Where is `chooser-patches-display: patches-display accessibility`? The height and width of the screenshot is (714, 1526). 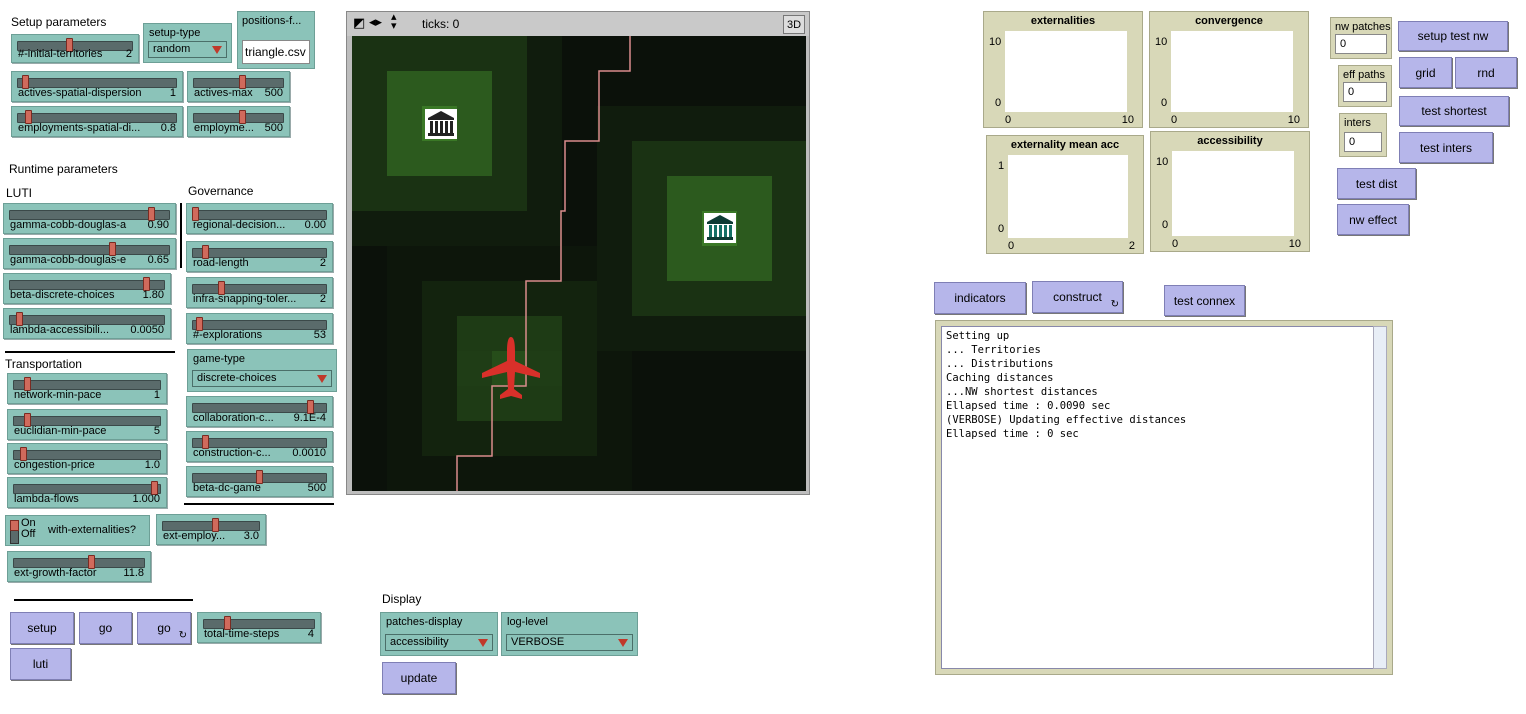
chooser-patches-display: patches-display accessibility is located at coordinates (439, 634).